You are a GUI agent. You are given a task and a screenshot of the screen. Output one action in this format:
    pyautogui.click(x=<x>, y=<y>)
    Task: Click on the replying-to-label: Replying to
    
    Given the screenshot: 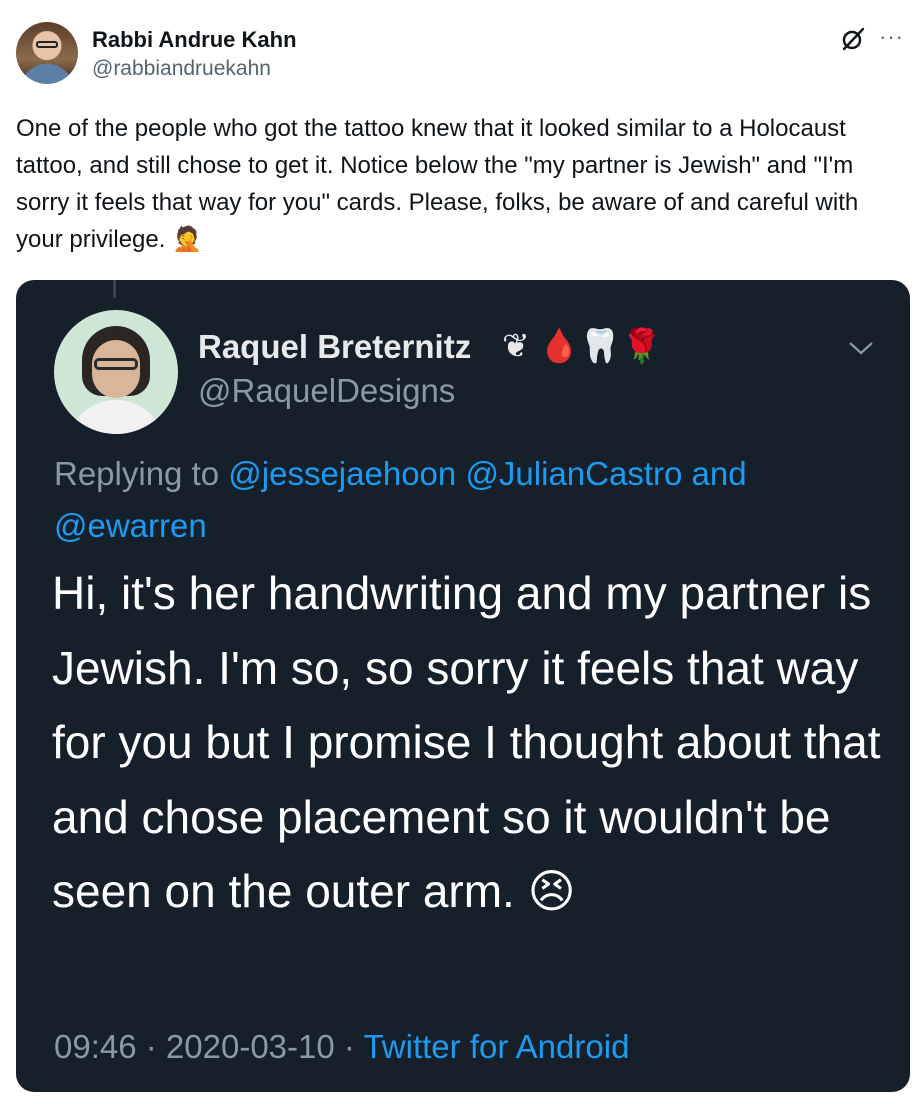 What is the action you would take?
    pyautogui.click(x=141, y=473)
    